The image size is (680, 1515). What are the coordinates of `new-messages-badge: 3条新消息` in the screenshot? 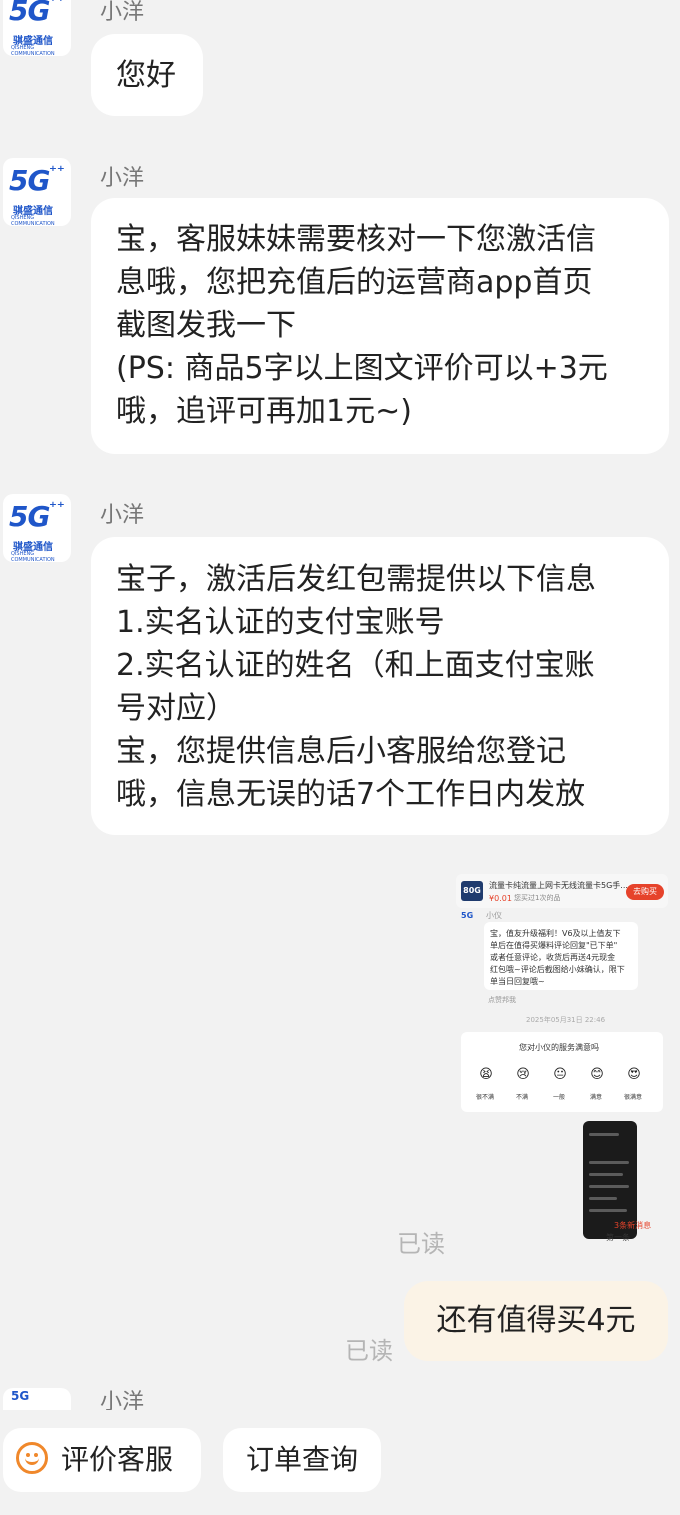 It's located at (633, 1225).